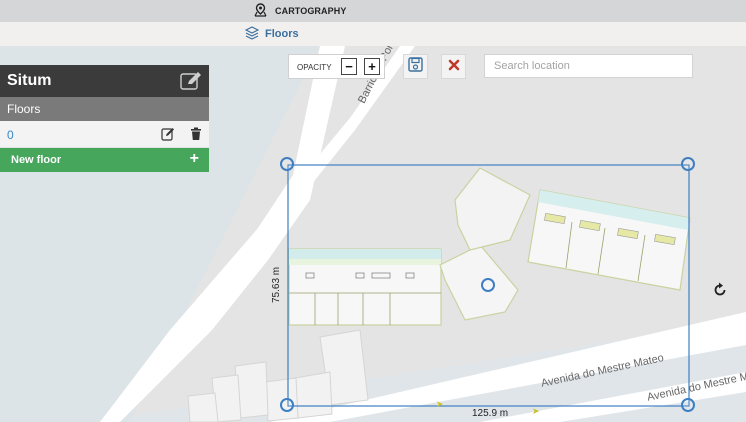 The width and height of the screenshot is (746, 422). Describe the element at coordinates (488, 285) in the screenshot. I see `move-handle-center` at that location.